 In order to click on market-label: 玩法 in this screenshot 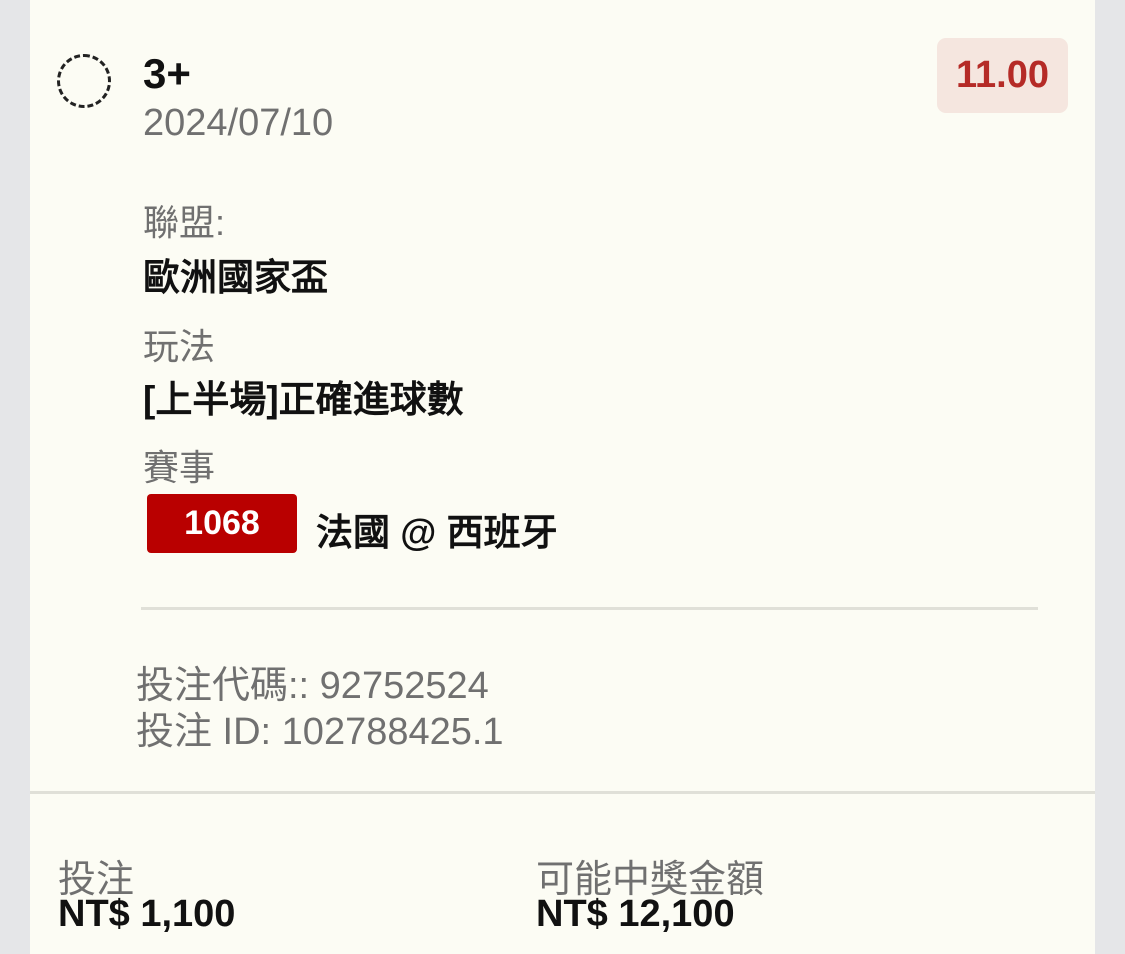, I will do `click(179, 346)`.